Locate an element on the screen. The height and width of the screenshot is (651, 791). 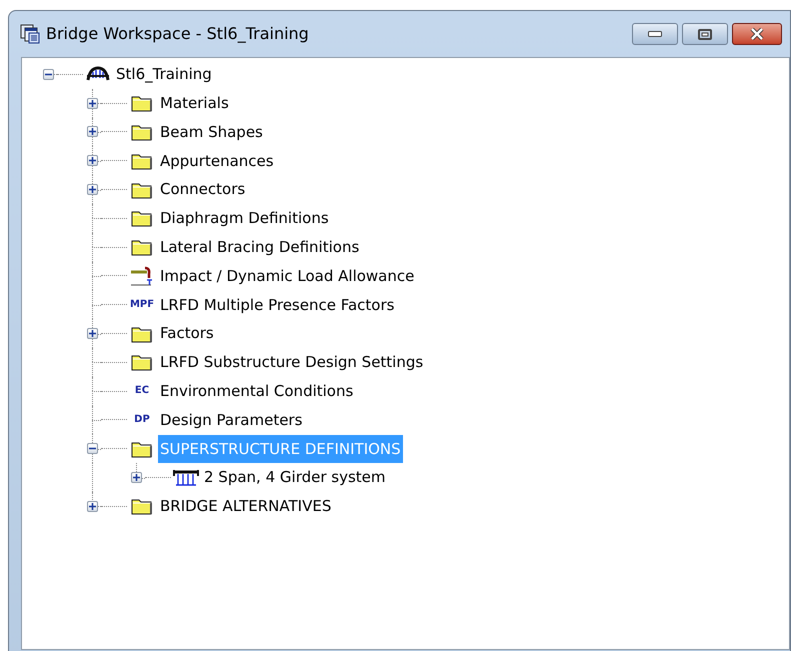
tree-item: Connectors is located at coordinates (203, 189).